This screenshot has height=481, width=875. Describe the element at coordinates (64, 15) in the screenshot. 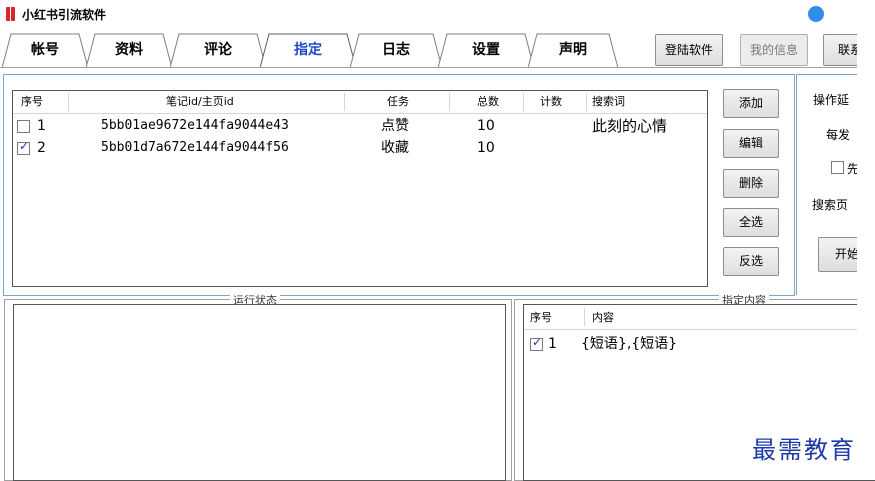

I see `app-title: 小红书引流软件` at that location.